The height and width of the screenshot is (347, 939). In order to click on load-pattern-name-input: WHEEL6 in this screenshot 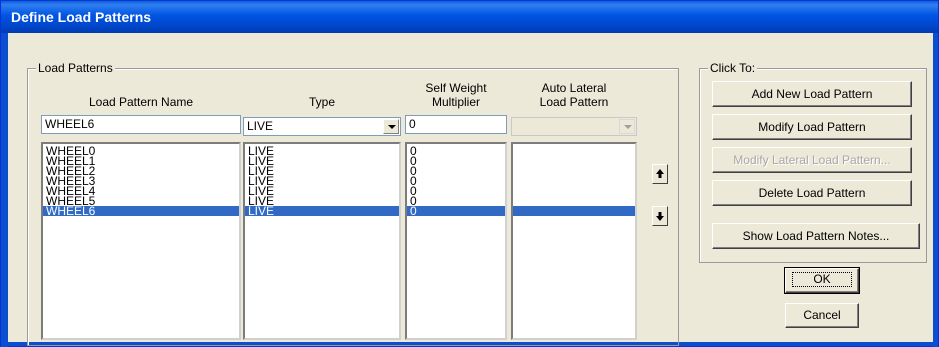, I will do `click(141, 124)`.